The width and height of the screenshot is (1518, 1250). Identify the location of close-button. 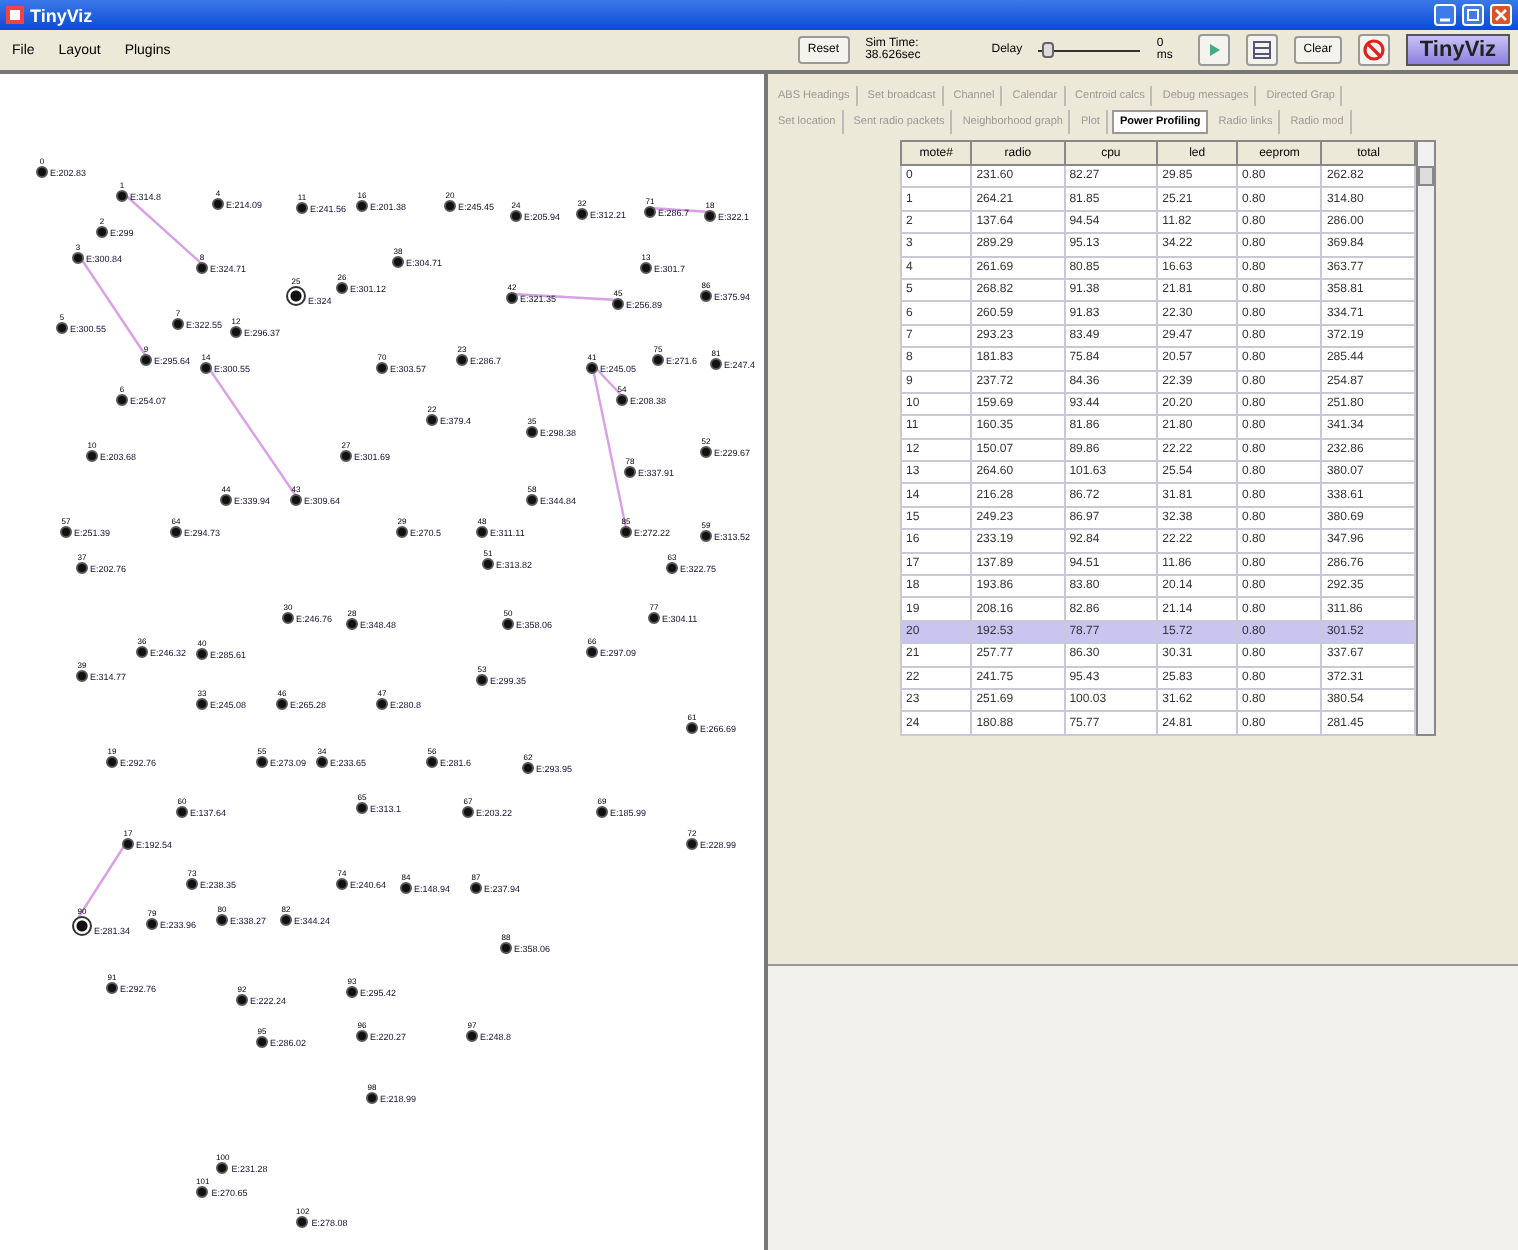
(1501, 15).